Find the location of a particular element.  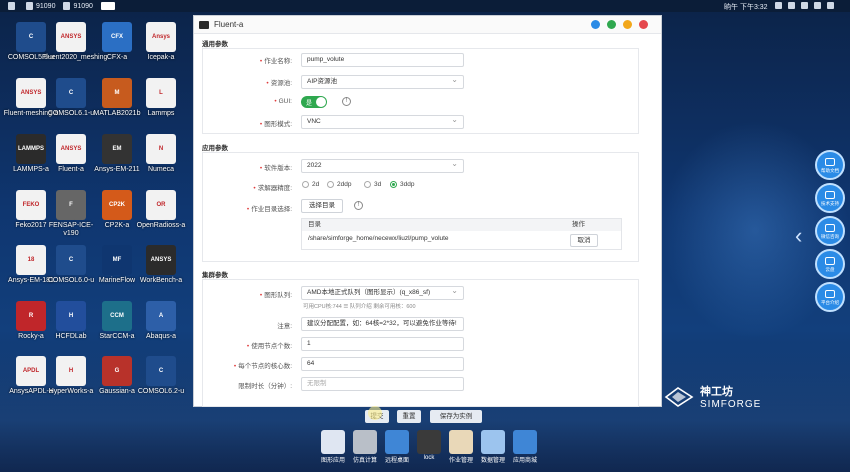

app-icon: M is located at coordinates (117, 93).